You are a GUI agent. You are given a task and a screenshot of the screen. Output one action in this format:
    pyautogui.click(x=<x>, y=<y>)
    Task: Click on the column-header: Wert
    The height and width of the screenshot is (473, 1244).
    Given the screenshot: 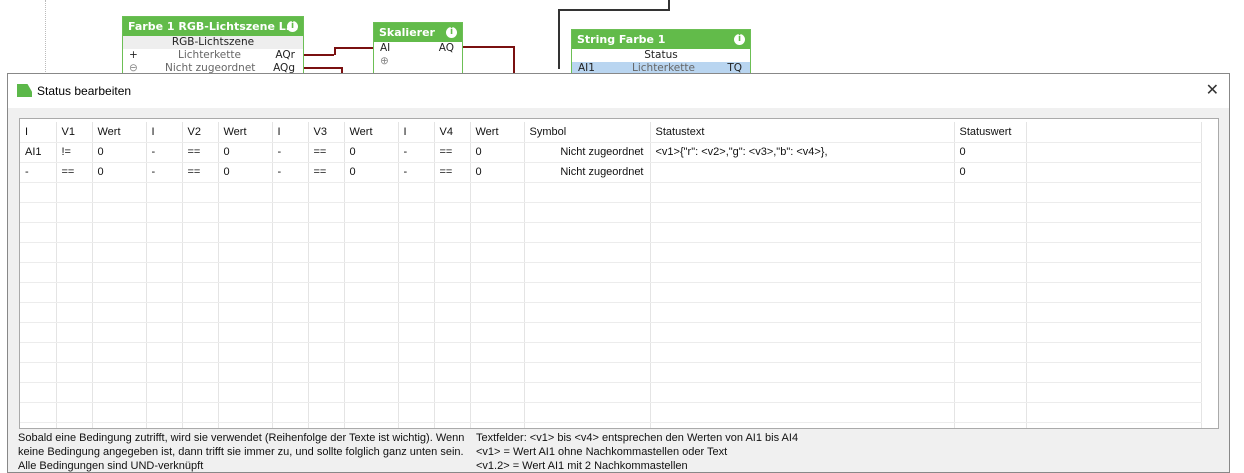 What is the action you would take?
    pyautogui.click(x=245, y=132)
    